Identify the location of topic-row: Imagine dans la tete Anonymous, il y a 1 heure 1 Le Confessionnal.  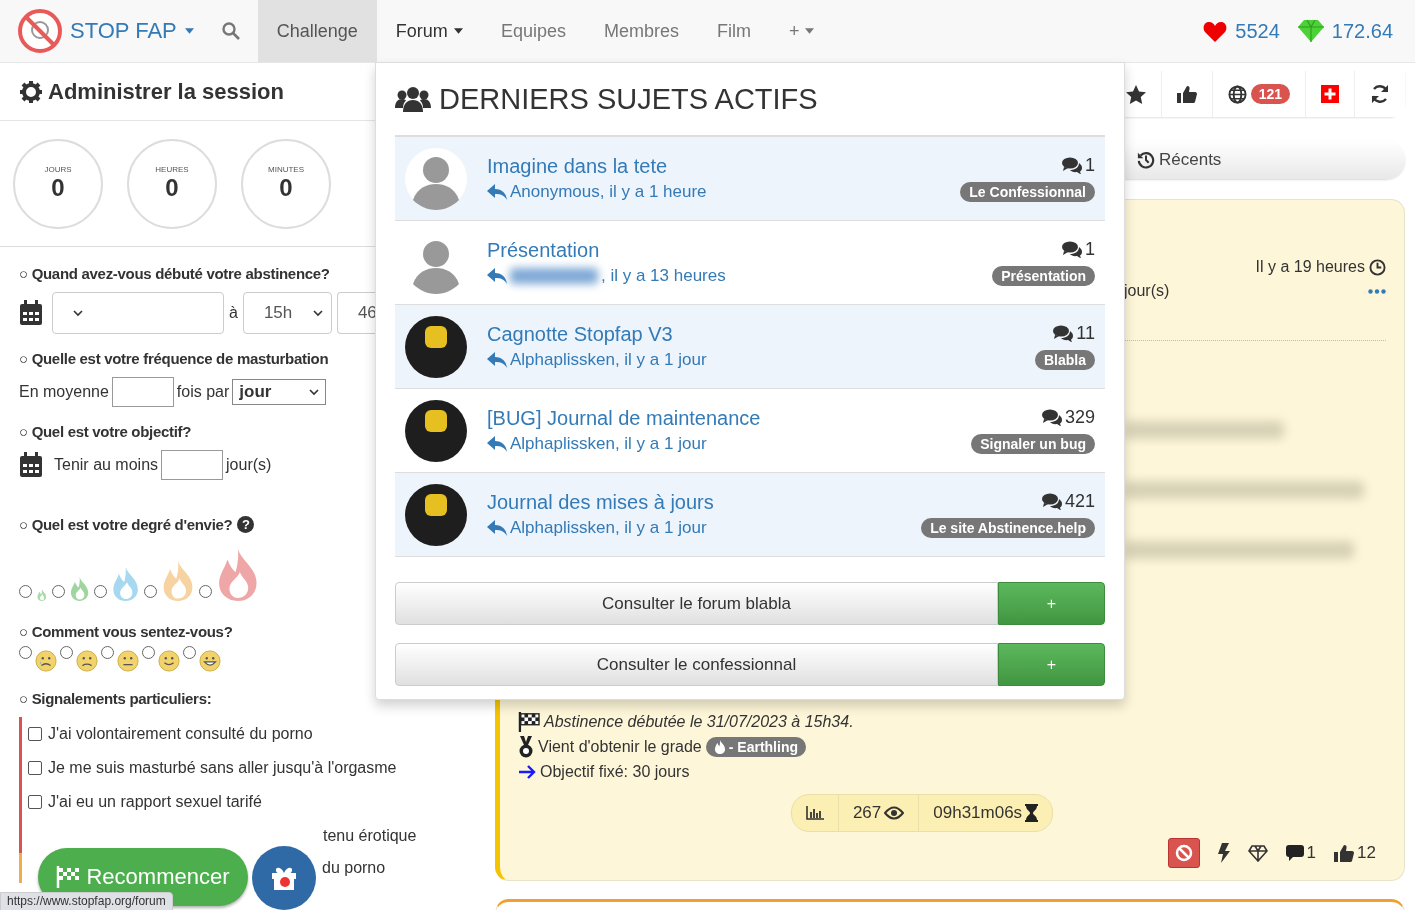
(750, 179).